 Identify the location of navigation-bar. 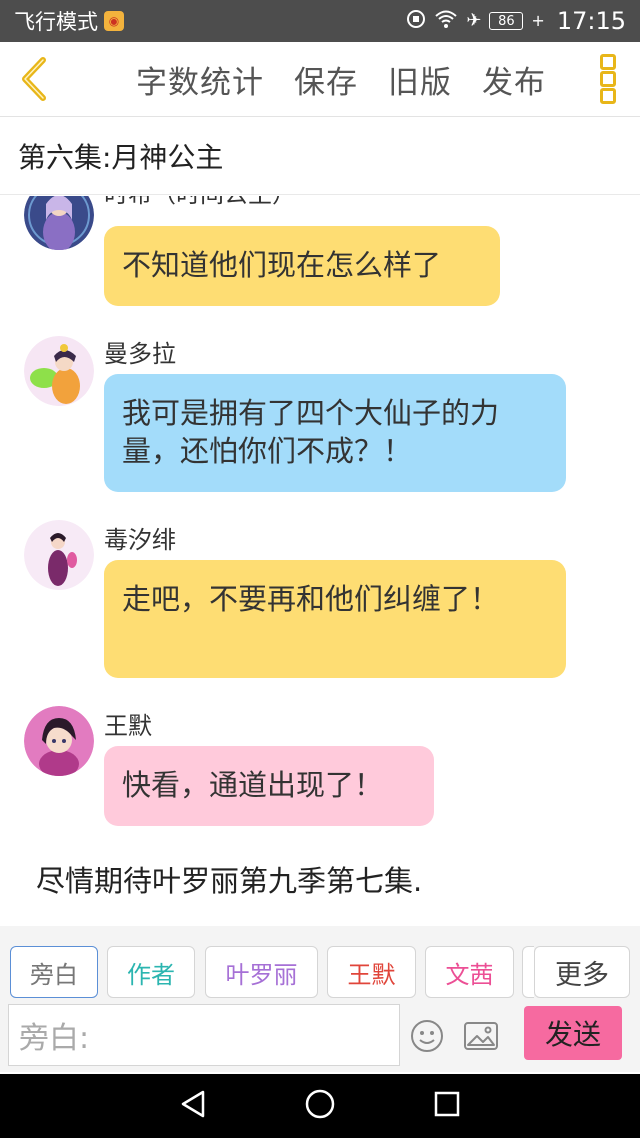
(320, 1106).